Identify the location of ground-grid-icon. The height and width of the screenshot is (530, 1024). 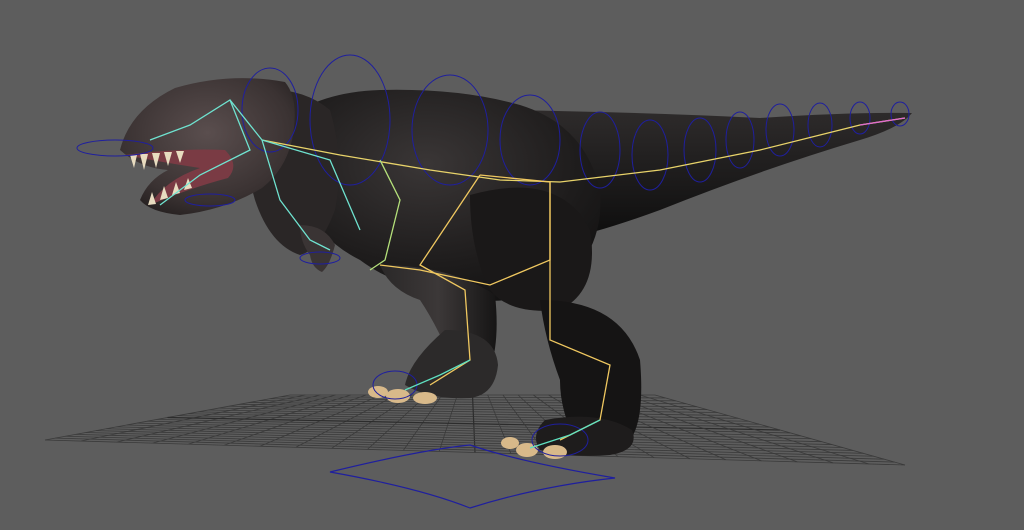
(475, 430).